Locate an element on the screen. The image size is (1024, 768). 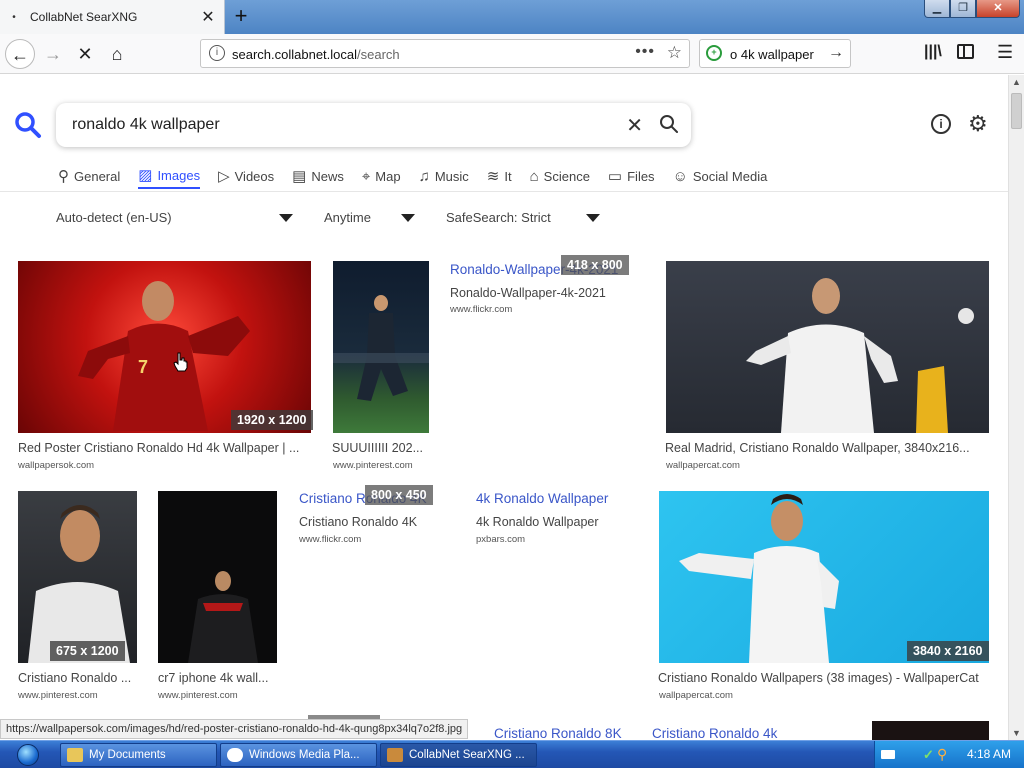
scroll-thumb is located at coordinates (1016, 111).